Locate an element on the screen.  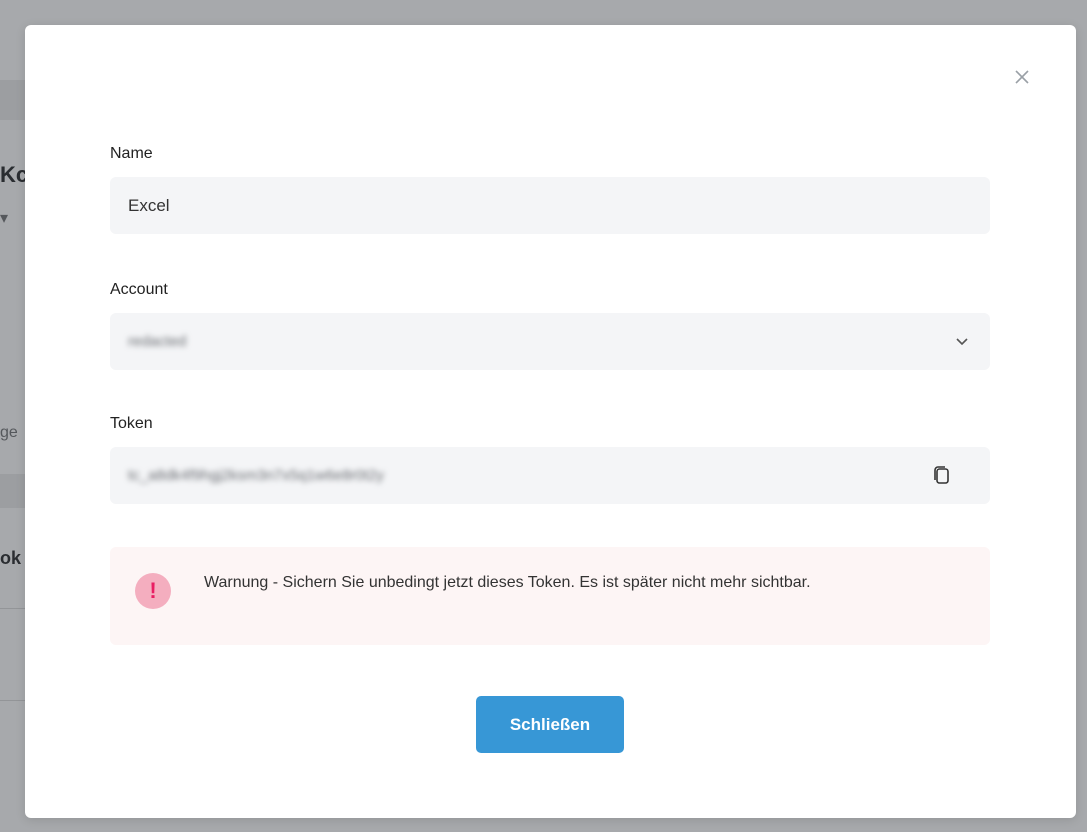
name-value: Excel is located at coordinates (149, 205).